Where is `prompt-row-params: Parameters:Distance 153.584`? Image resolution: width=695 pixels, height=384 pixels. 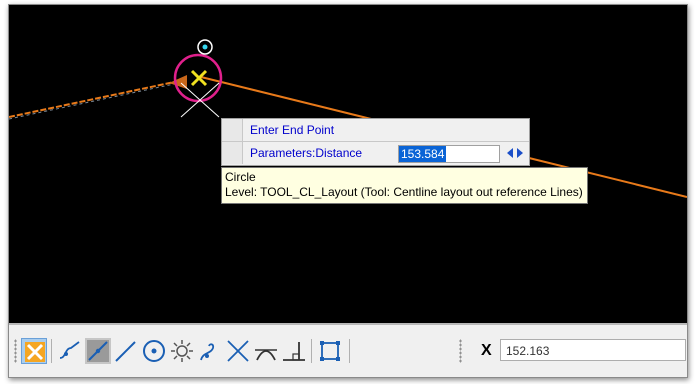 prompt-row-params: Parameters:Distance 153.584 is located at coordinates (375, 153).